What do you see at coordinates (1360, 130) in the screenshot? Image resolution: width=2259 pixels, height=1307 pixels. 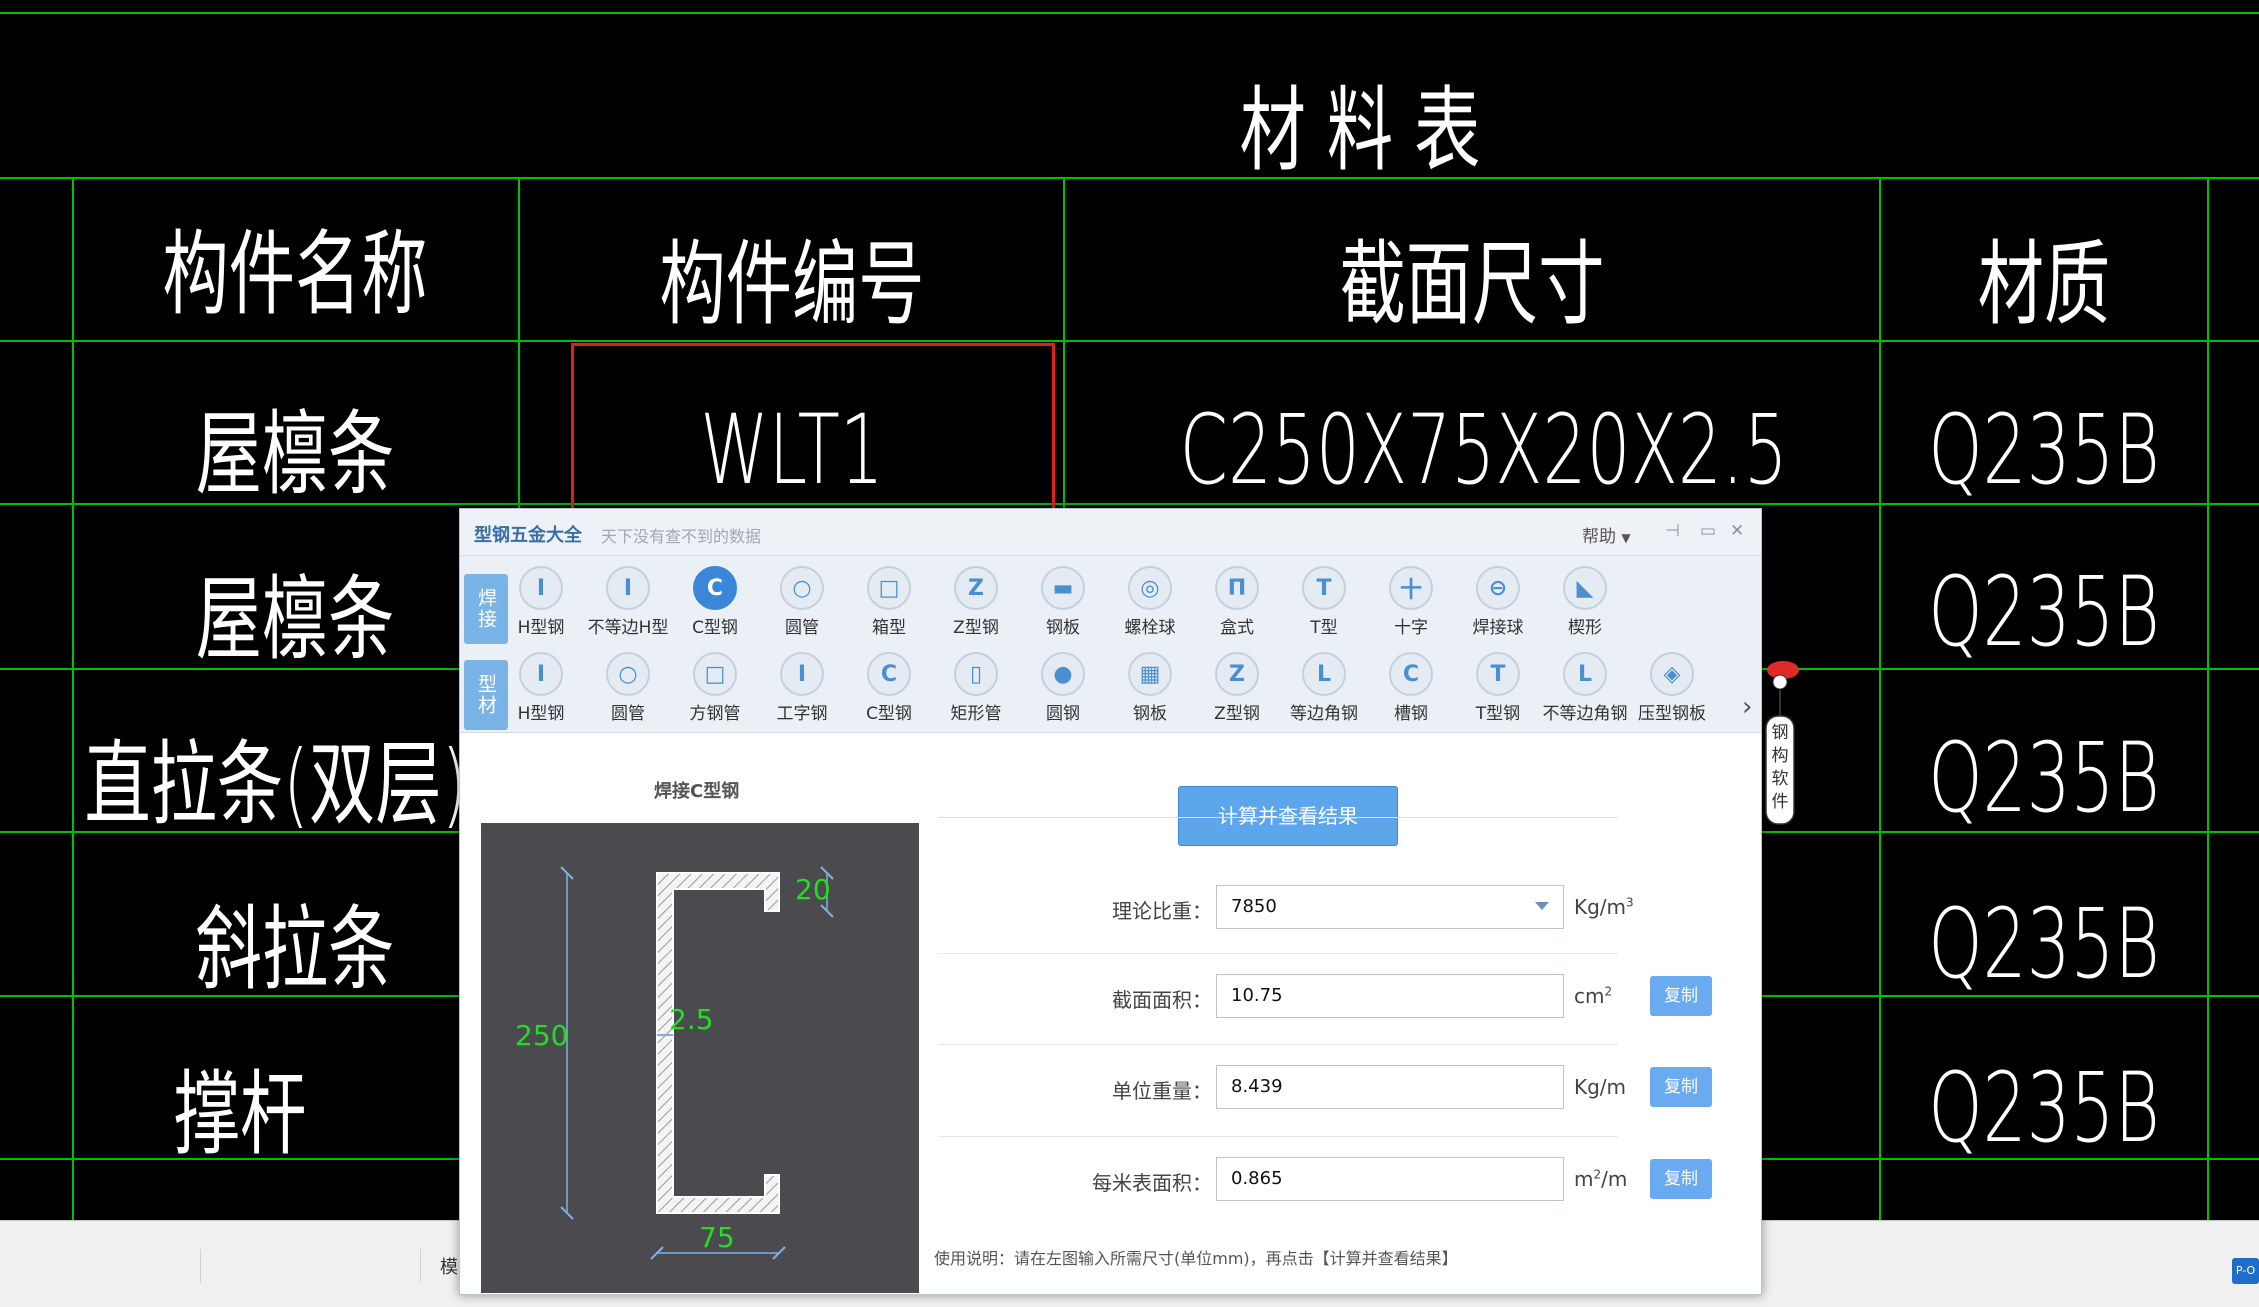 I see `table-title: 材 料 表` at bounding box center [1360, 130].